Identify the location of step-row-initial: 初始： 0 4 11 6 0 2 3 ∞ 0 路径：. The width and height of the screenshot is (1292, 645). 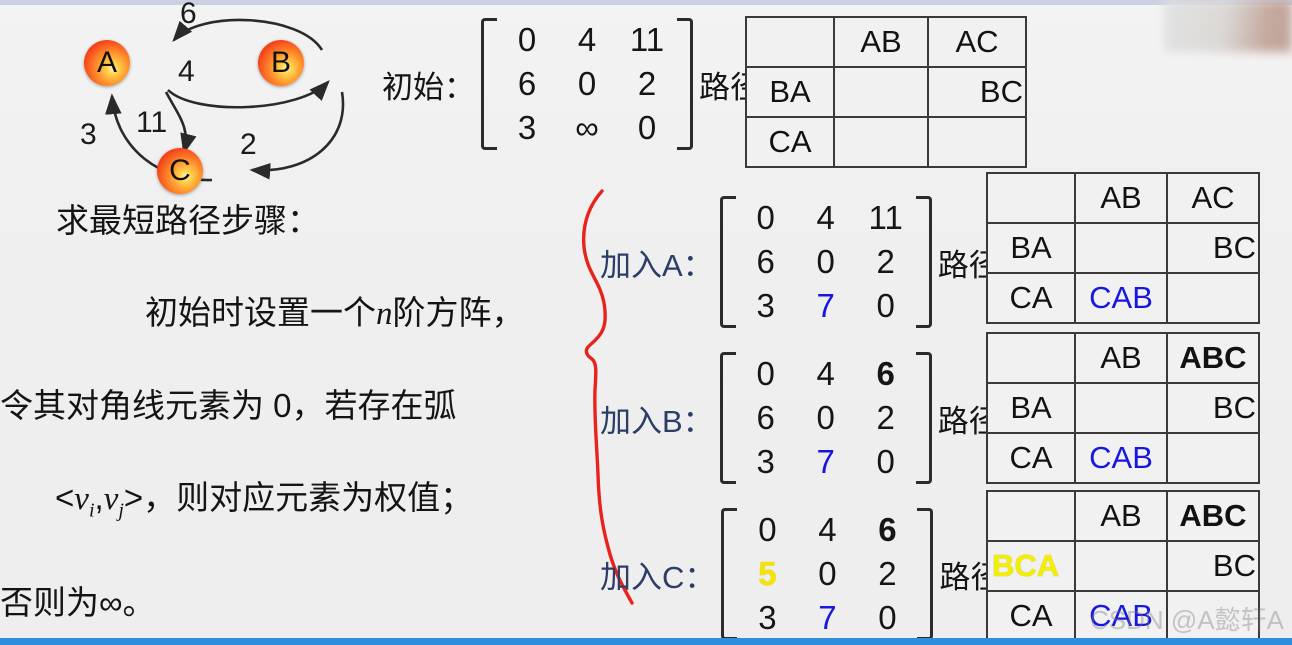
(587, 84).